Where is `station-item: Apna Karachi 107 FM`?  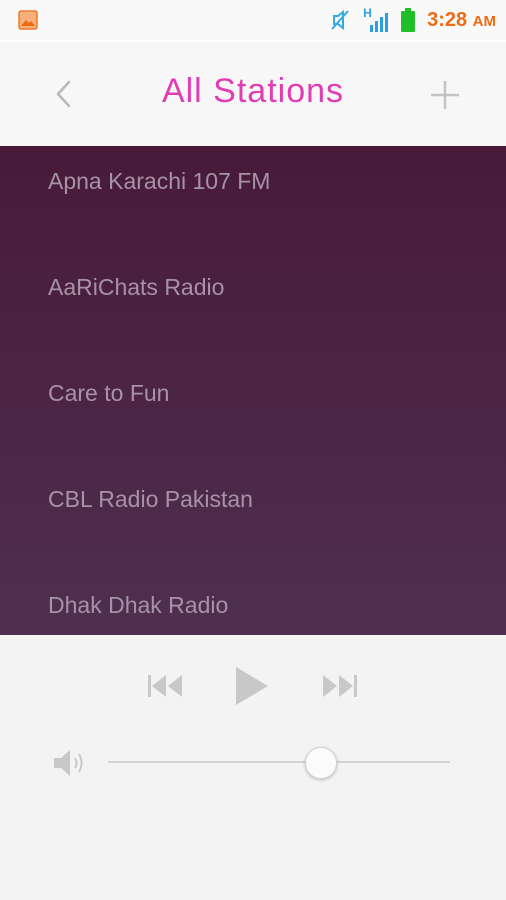
station-item: Apna Karachi 107 FM is located at coordinates (253, 190).